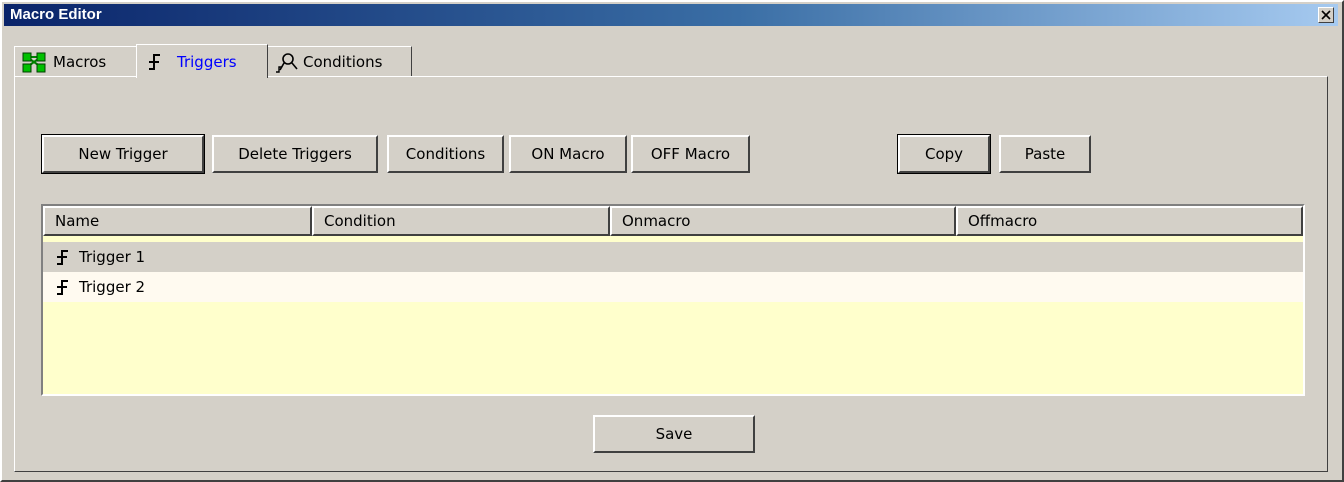  What do you see at coordinates (207, 61) in the screenshot?
I see `tab-triggers-label: Triggers` at bounding box center [207, 61].